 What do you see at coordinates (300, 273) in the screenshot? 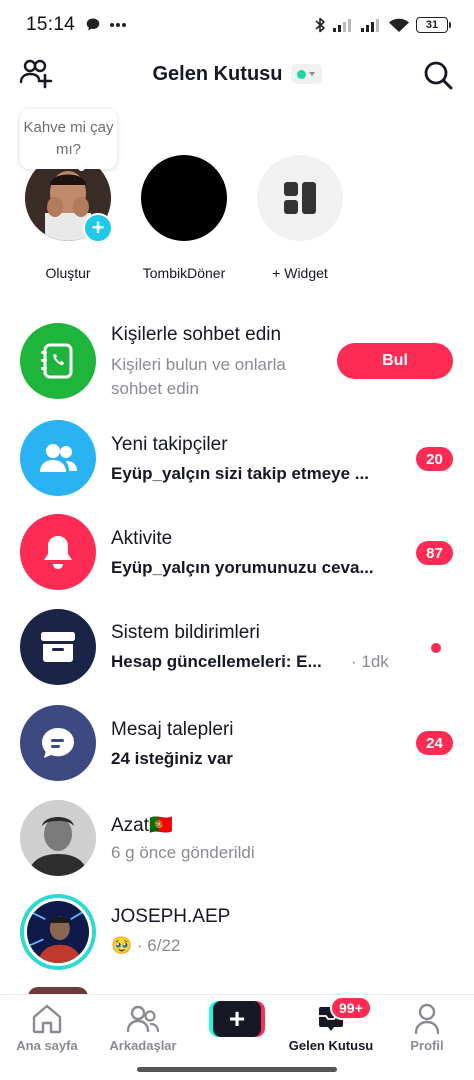
I see `story-label: + Widget` at bounding box center [300, 273].